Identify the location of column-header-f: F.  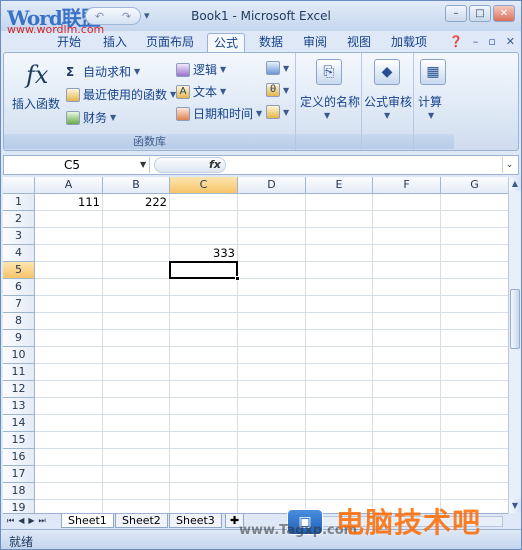
(407, 185).